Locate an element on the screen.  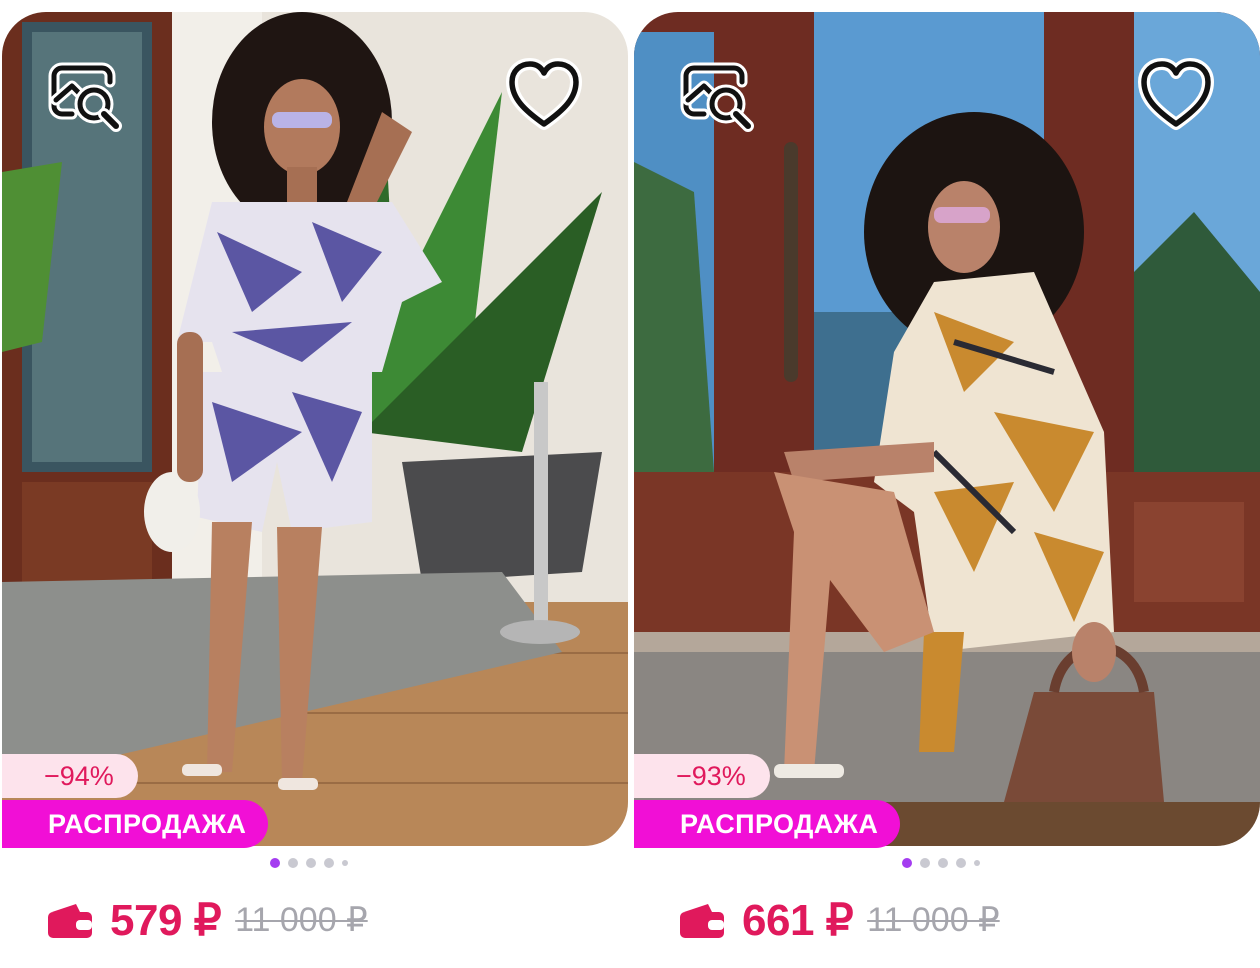
discount-badge: −94% is located at coordinates (70, 776).